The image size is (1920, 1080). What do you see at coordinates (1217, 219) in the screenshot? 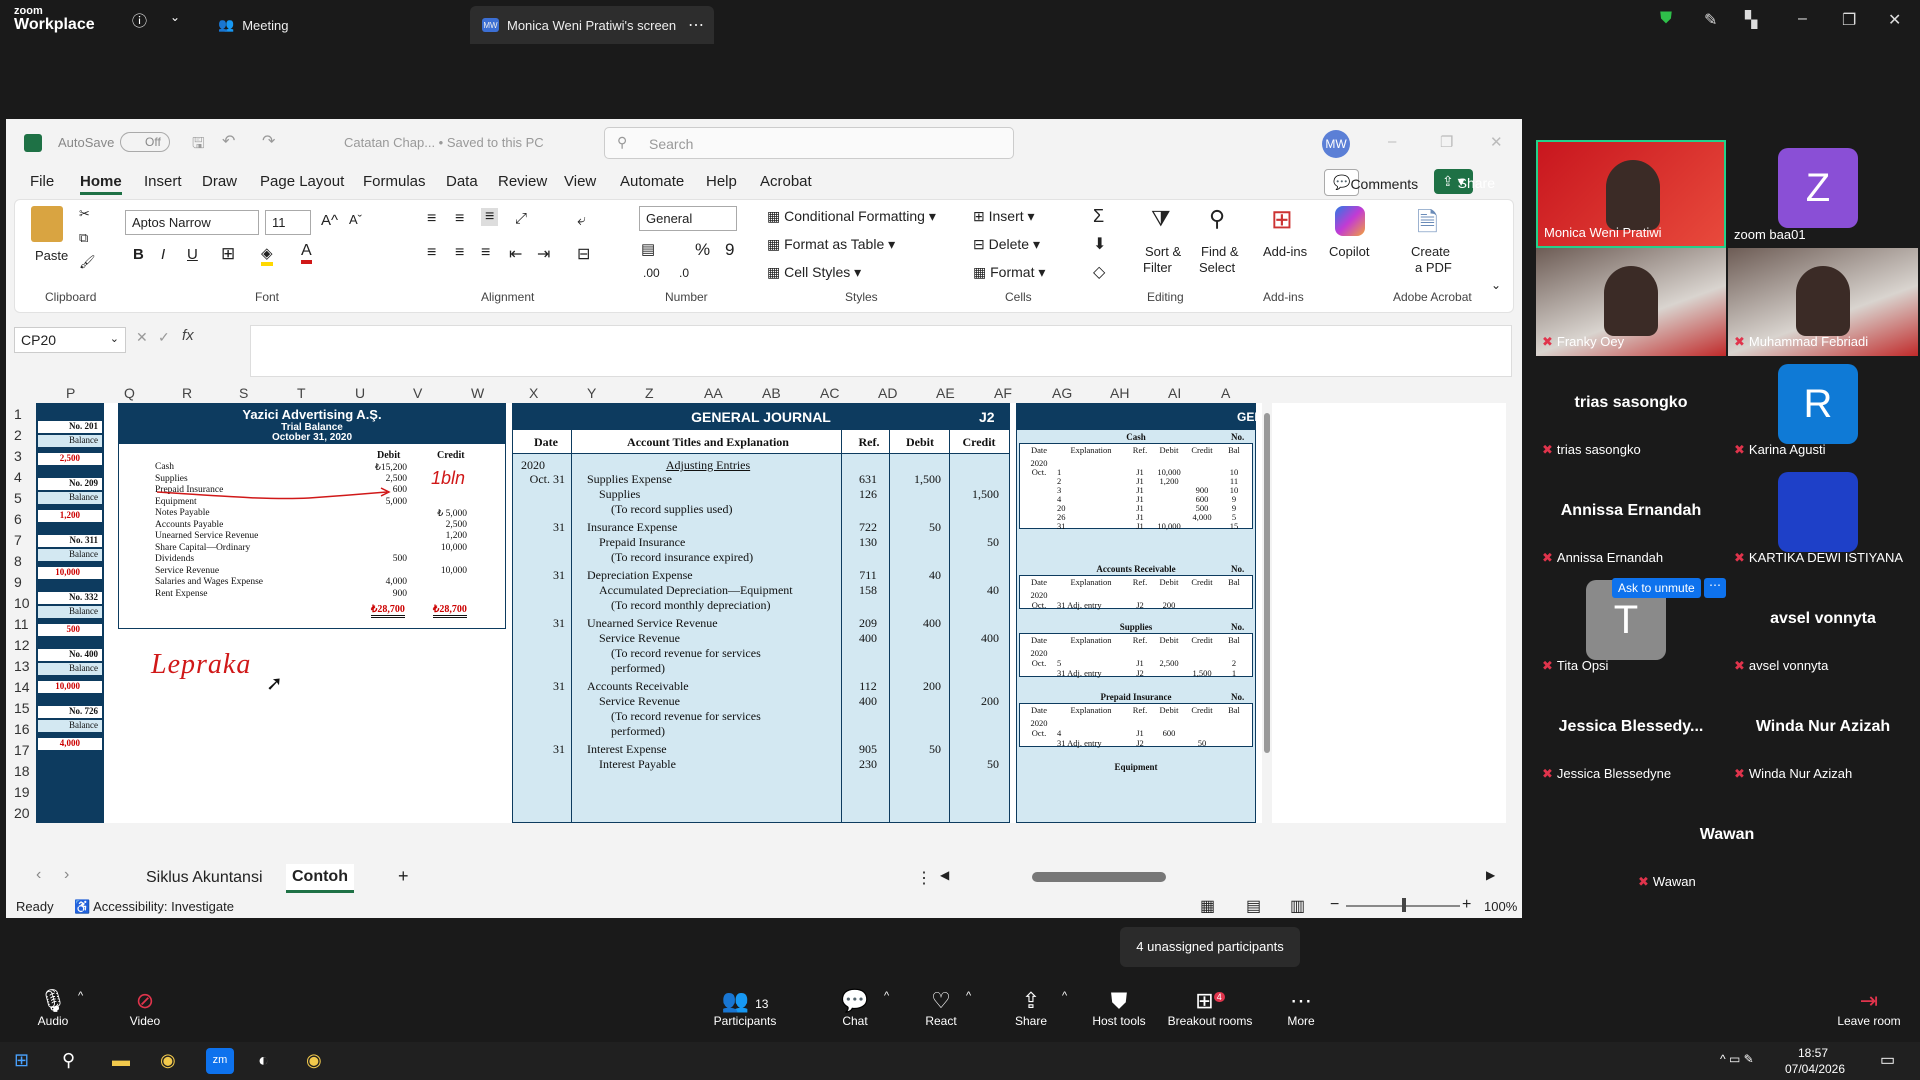
I see `find-select-icon: ⚲` at bounding box center [1217, 219].